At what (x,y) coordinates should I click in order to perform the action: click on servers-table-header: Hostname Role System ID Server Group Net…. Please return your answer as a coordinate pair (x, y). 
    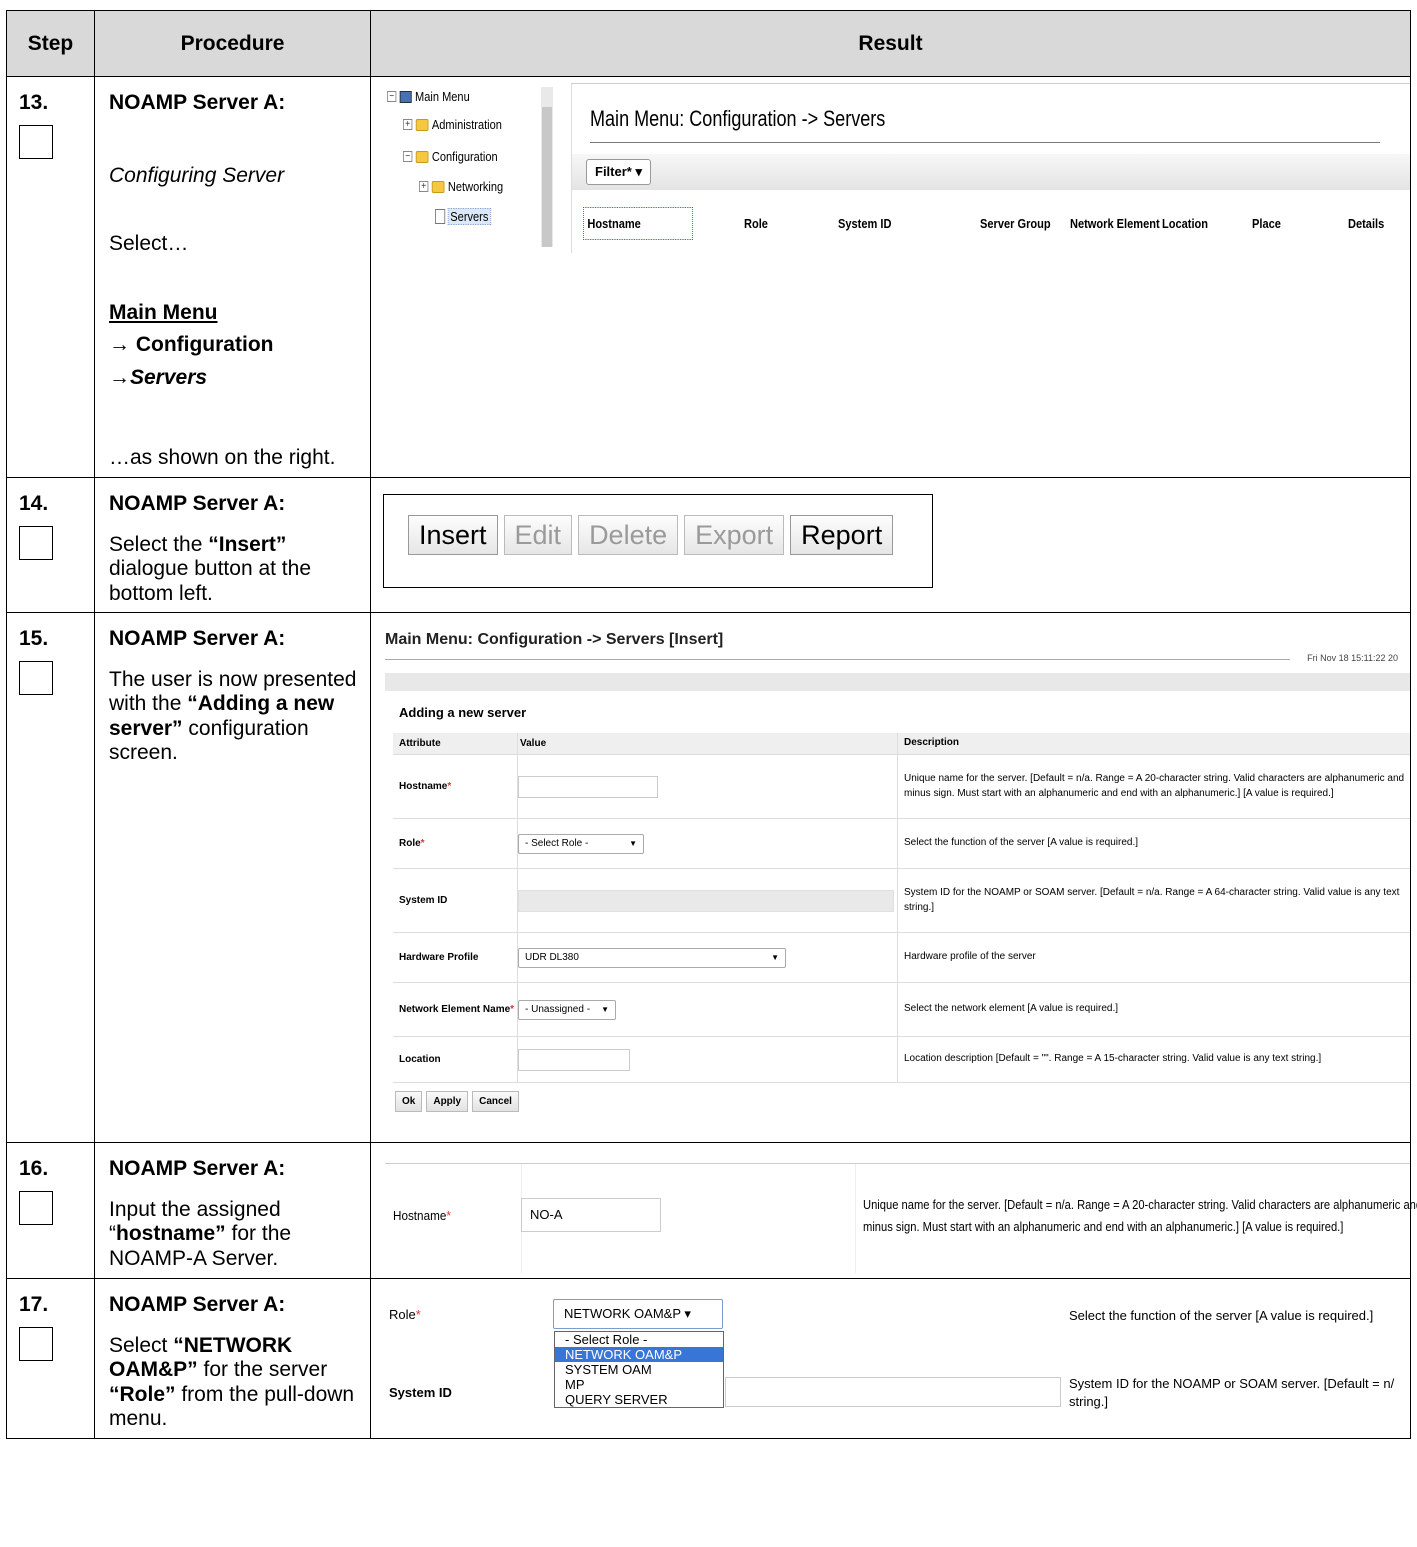
    Looking at the image, I should click on (996, 224).